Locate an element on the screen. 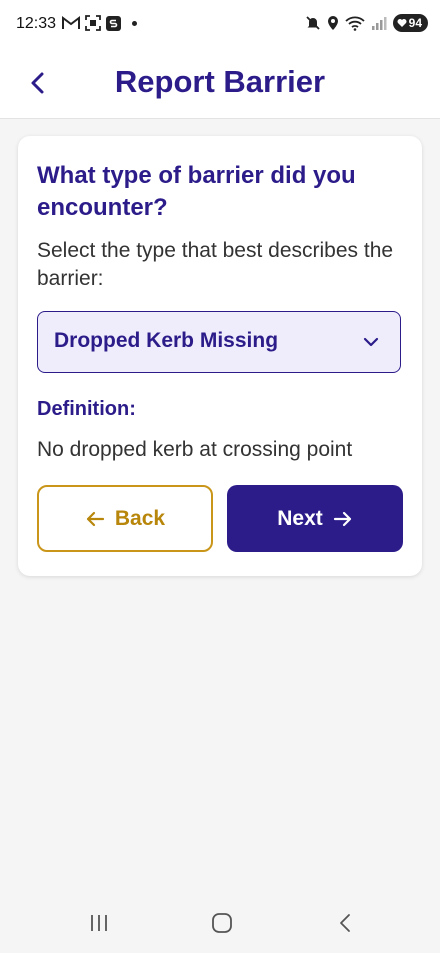 This screenshot has height=953, width=440. barrier-type-select: Dropped Kerb Missing is located at coordinates (219, 342).